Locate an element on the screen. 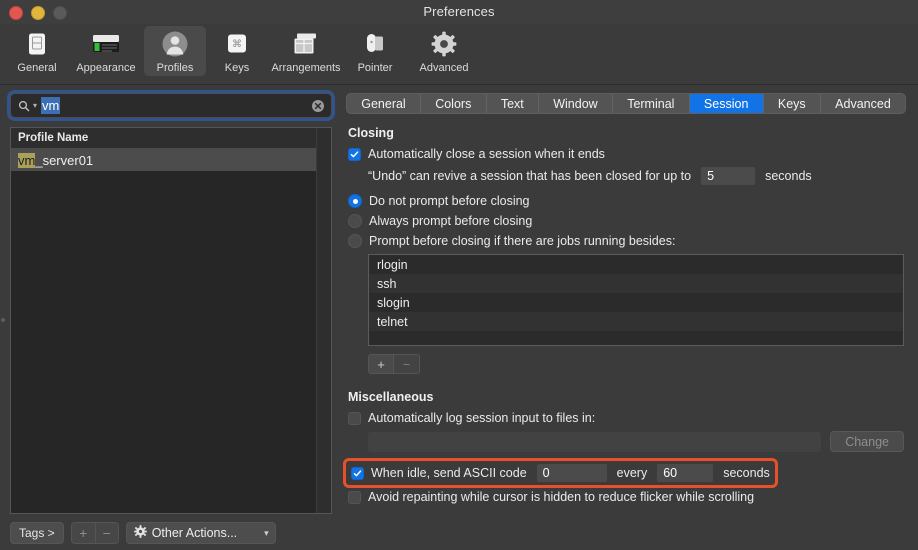 This screenshot has height=550, width=918. jobs-list-item: slogin is located at coordinates (636, 302).